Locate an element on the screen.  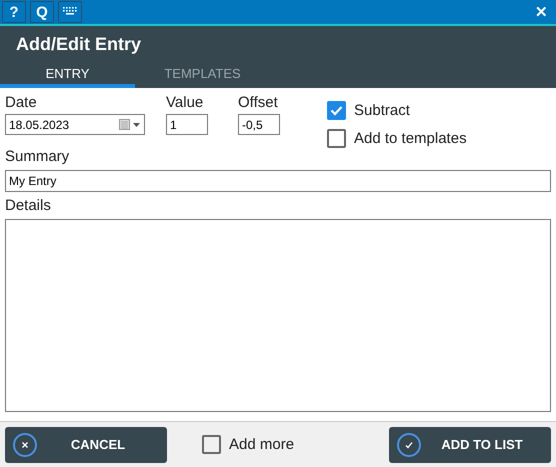
value-field: 1 is located at coordinates (187, 124).